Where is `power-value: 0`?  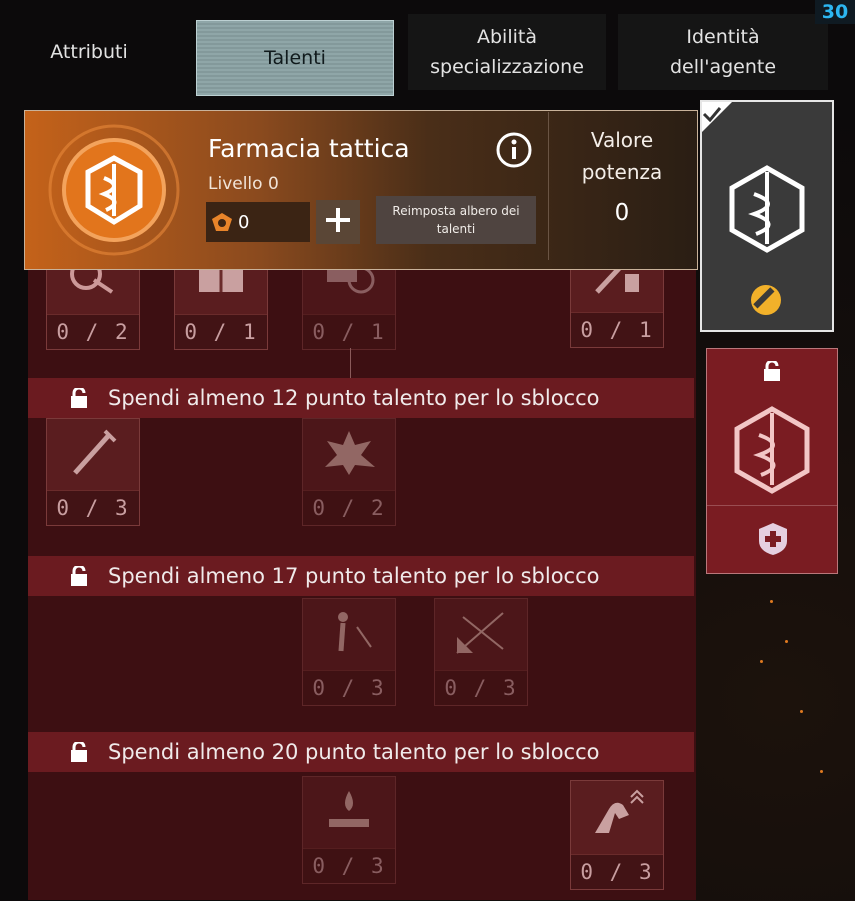 power-value: 0 is located at coordinates (622, 213).